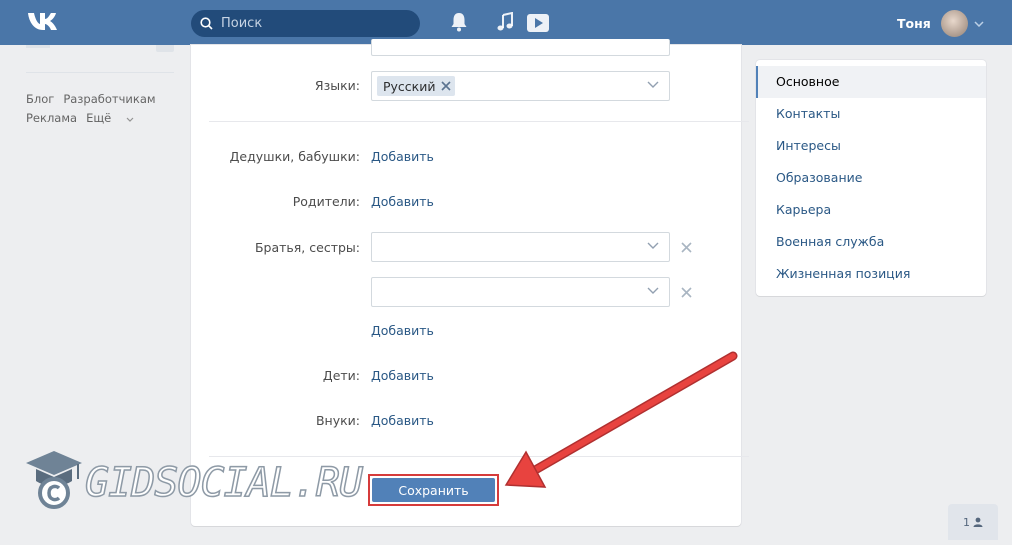 The image size is (1012, 545). I want to click on close-icon, so click(446, 86).